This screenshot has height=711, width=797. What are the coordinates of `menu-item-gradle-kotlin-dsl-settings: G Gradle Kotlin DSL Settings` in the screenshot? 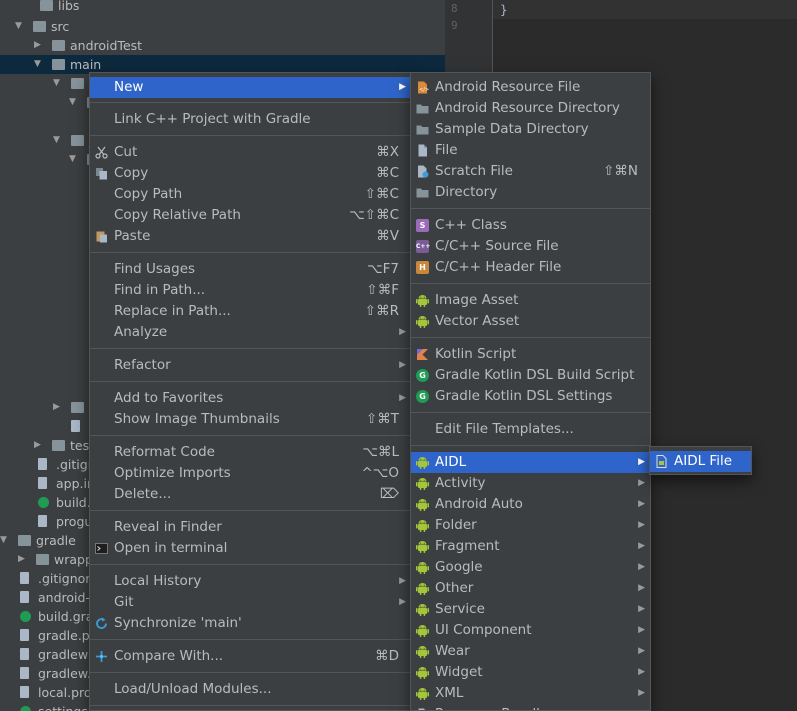 It's located at (530, 396).